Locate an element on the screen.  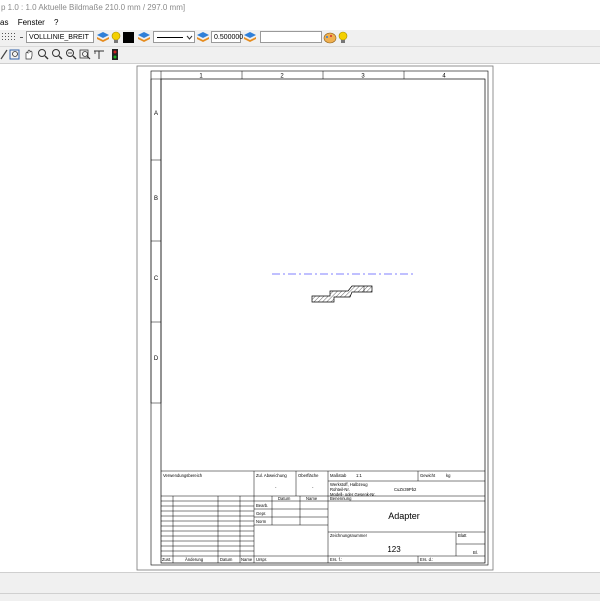
status-bar is located at coordinates (300, 586).